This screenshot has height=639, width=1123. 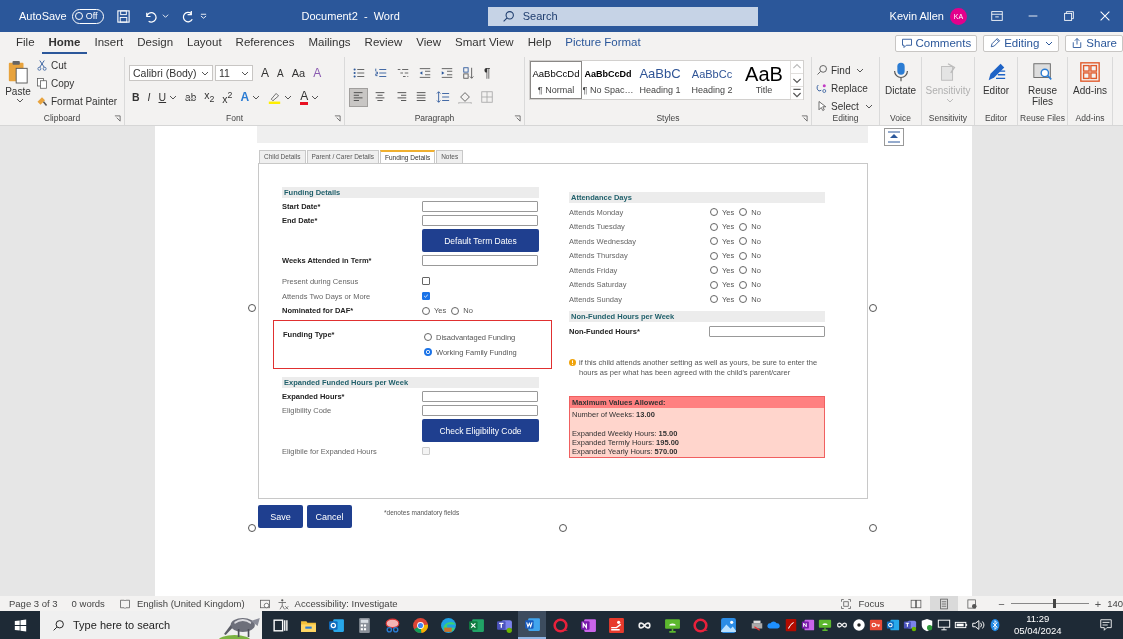 What do you see at coordinates (77, 65) in the screenshot?
I see `cut-button: Cut` at bounding box center [77, 65].